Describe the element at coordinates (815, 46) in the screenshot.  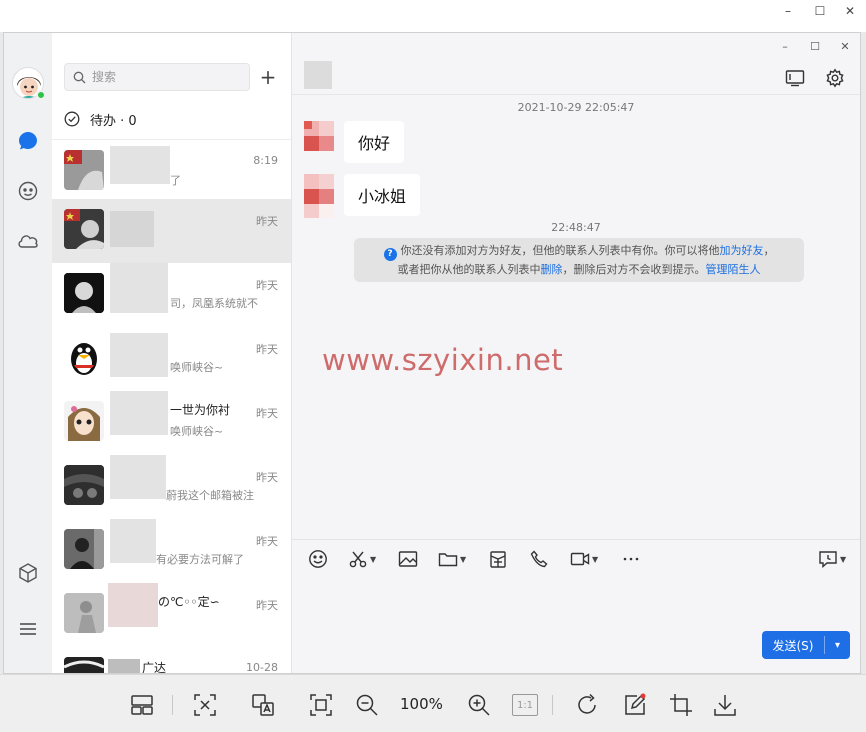
I see `qq-maximize-button: ☐` at that location.